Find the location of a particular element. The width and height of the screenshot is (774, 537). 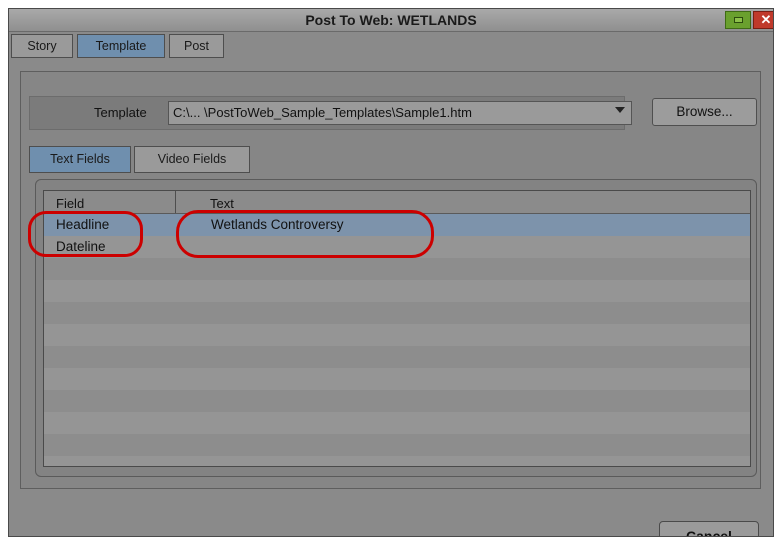

tab-post: Post is located at coordinates (196, 46).